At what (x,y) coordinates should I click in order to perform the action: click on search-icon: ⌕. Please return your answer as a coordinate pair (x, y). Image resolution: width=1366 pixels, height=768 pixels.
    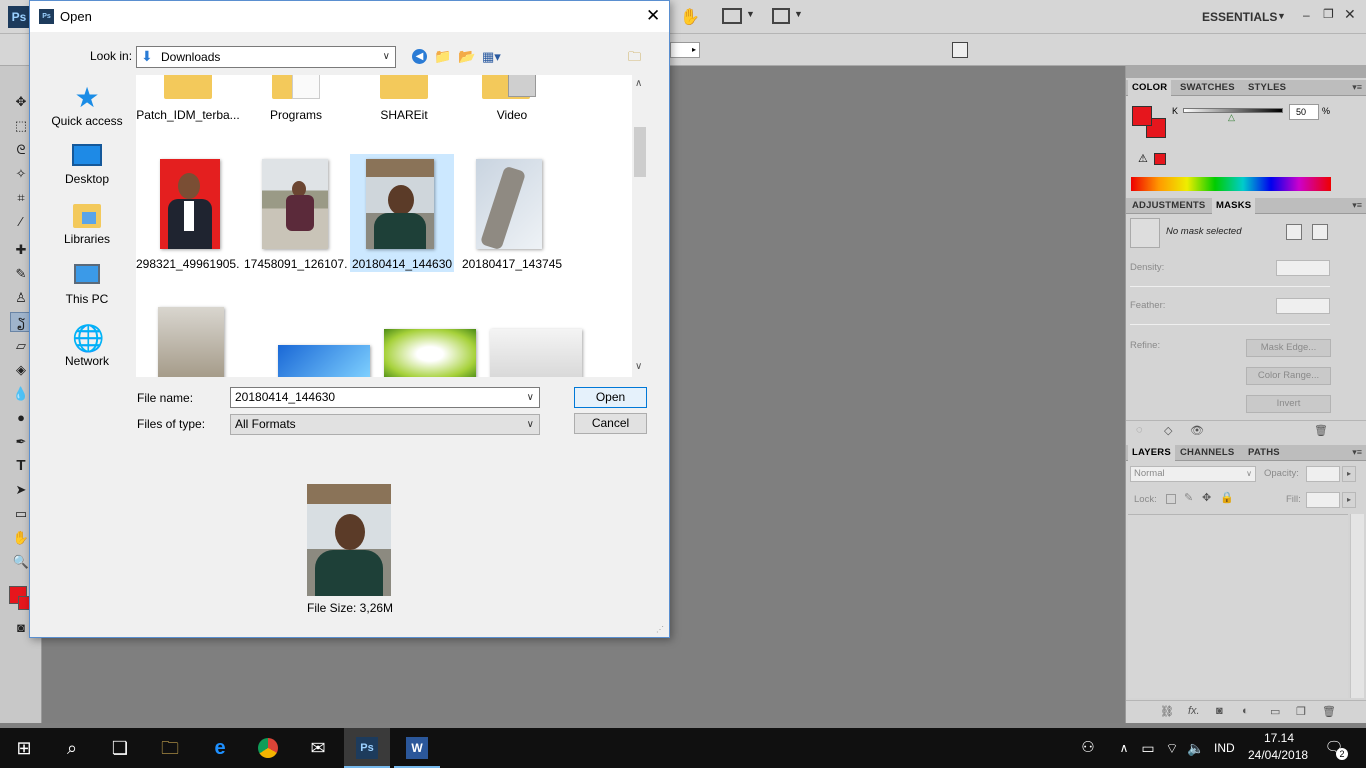
    Looking at the image, I should click on (72, 748).